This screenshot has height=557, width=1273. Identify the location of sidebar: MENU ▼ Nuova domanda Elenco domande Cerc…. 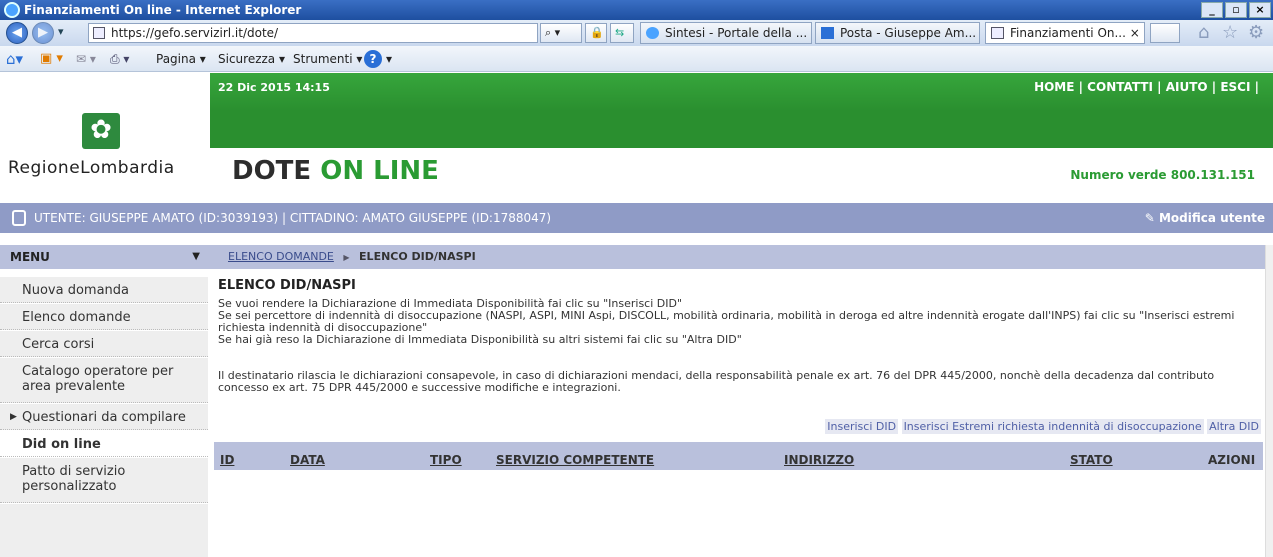
(104, 401).